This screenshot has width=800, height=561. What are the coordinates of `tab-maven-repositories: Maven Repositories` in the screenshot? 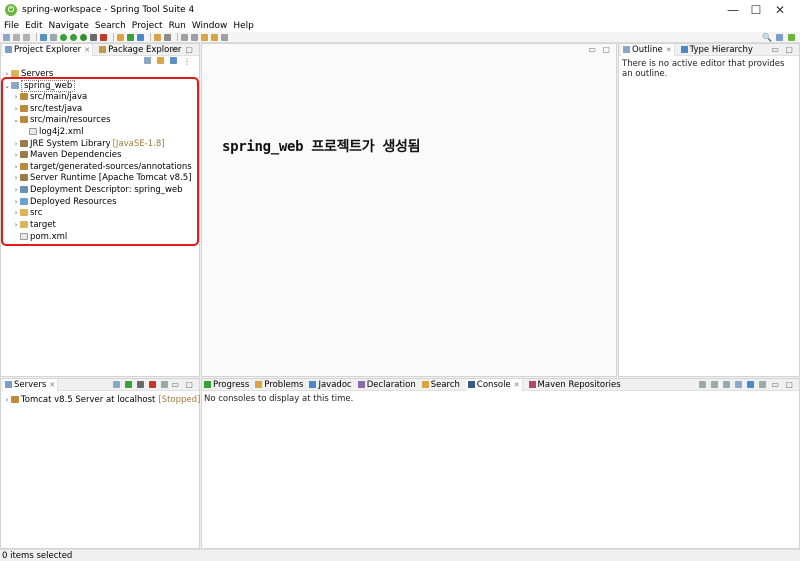 It's located at (574, 385).